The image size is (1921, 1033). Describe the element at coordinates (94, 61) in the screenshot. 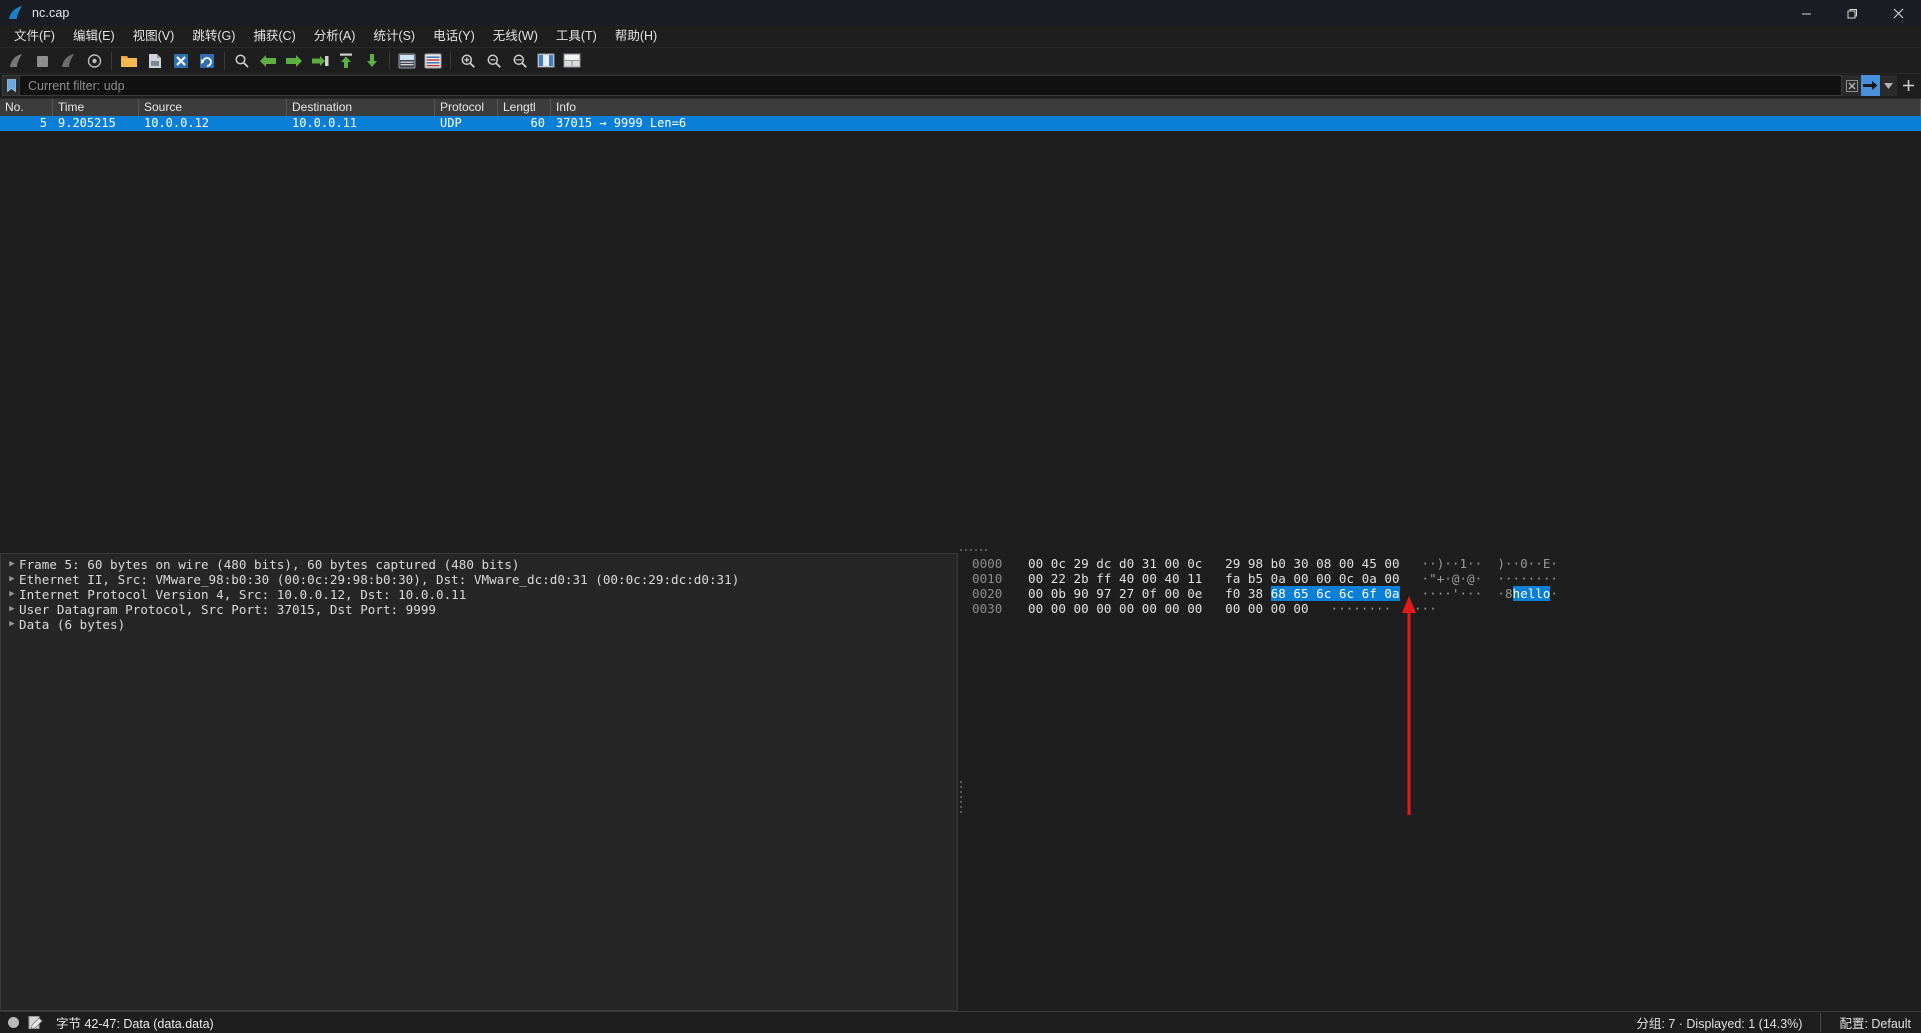

I see `capture-options-icon` at that location.